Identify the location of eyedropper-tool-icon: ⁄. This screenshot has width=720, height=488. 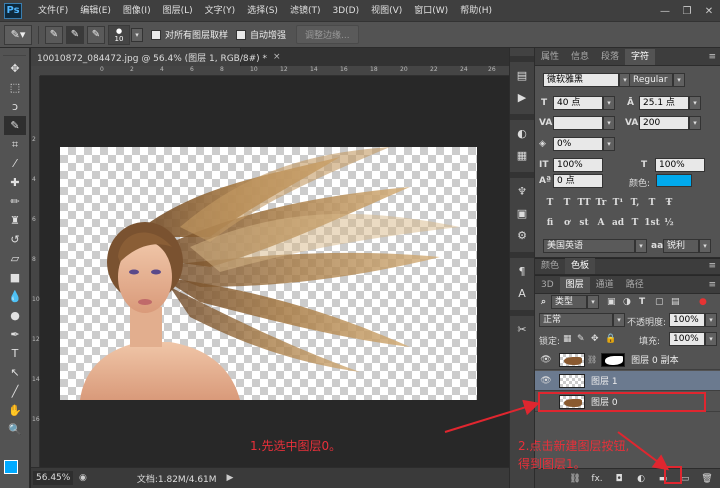
(15, 163).